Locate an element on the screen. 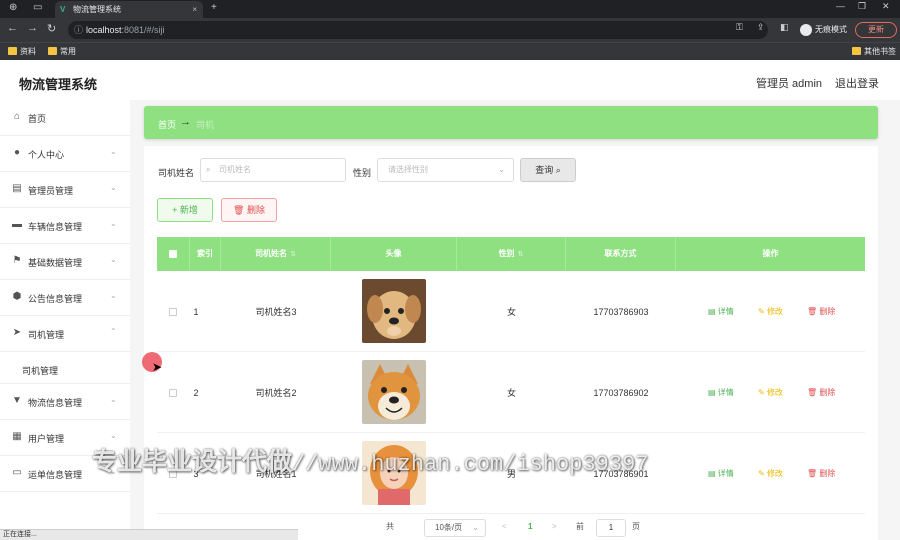 The image size is (900, 540). header-index: 索引 is located at coordinates (205, 254).